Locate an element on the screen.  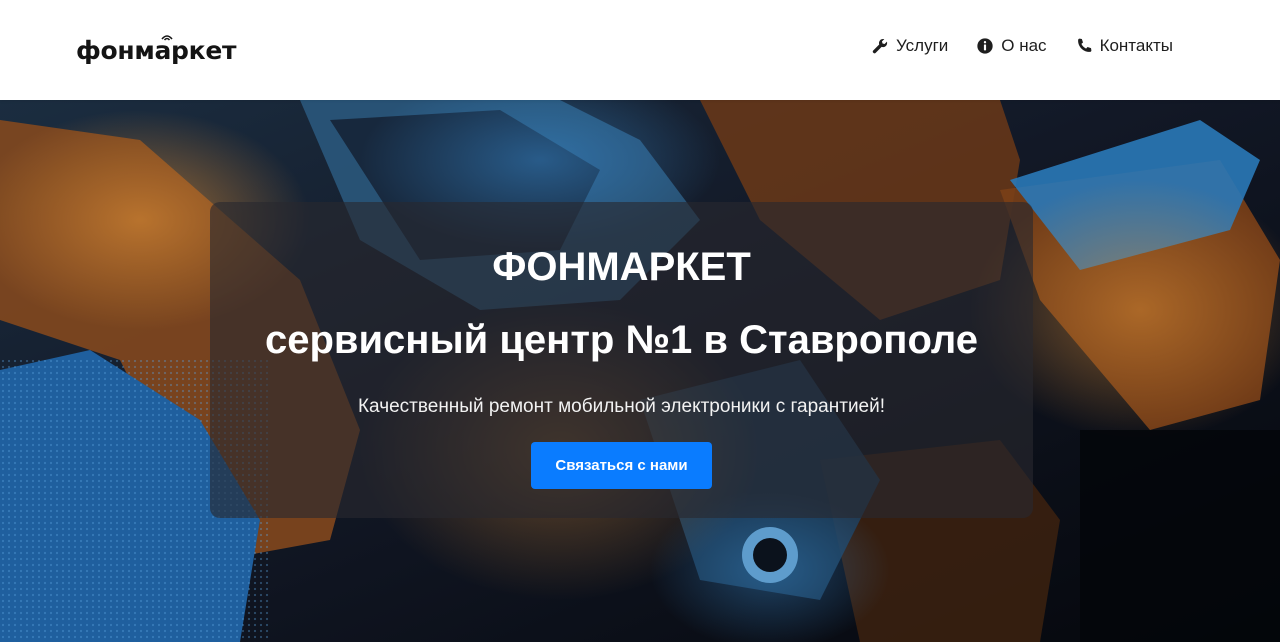
nav-label-contacts: Контакты is located at coordinates (1136, 45).